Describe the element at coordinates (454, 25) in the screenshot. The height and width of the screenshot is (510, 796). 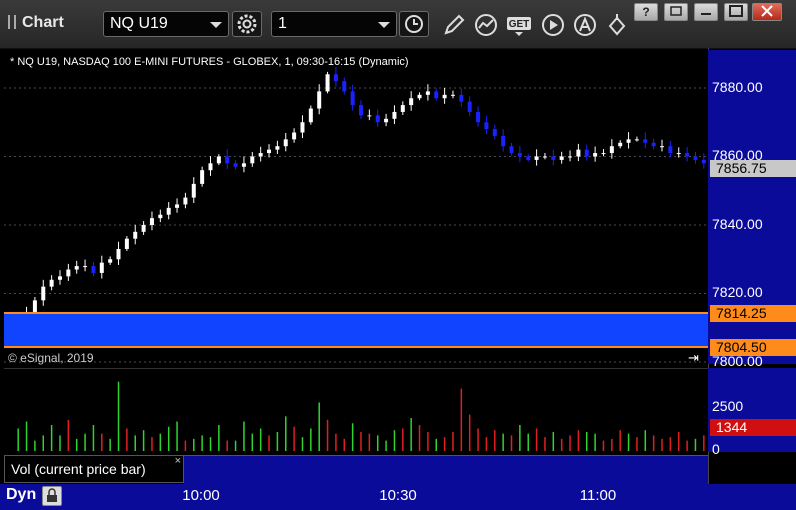
I see `pencil-icon` at that location.